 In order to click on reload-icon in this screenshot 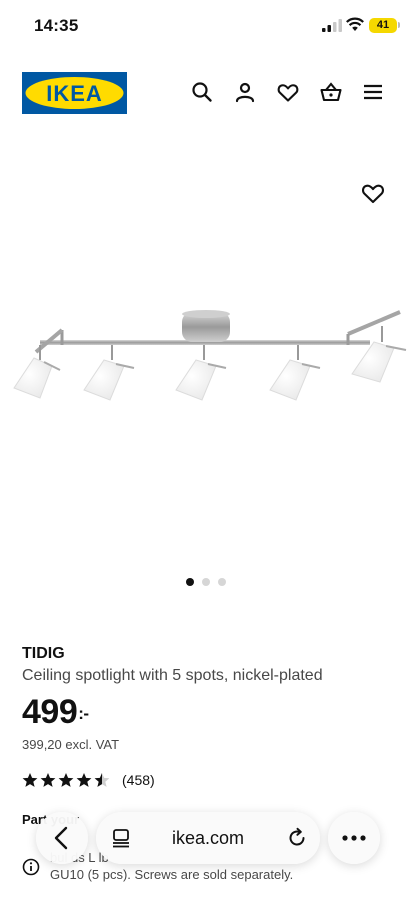, I will do `click(297, 838)`.